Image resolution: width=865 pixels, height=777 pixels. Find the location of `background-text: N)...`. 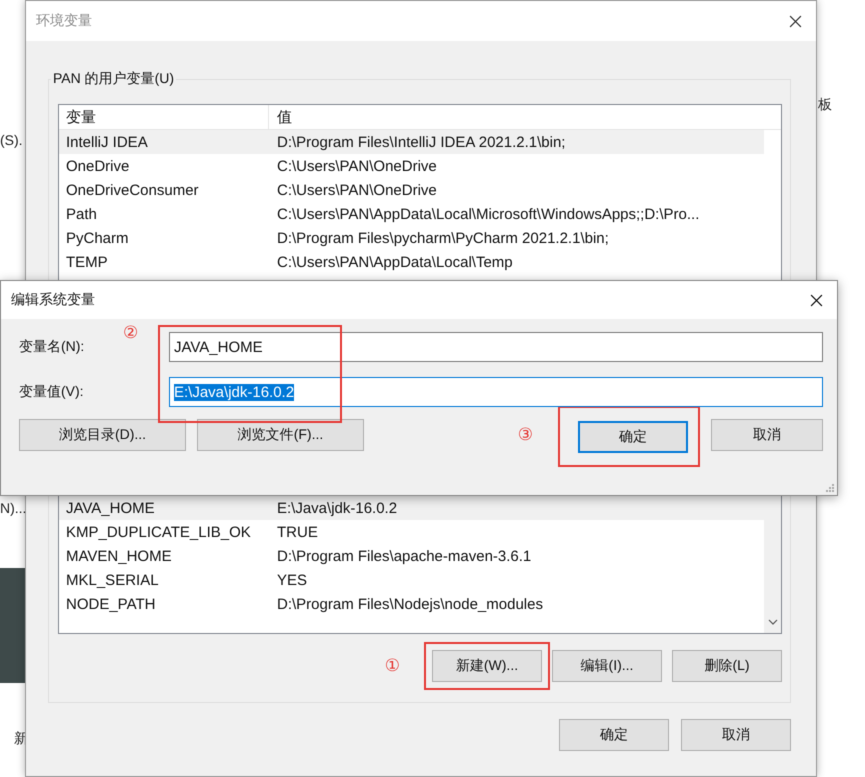

background-text: N)... is located at coordinates (13, 508).